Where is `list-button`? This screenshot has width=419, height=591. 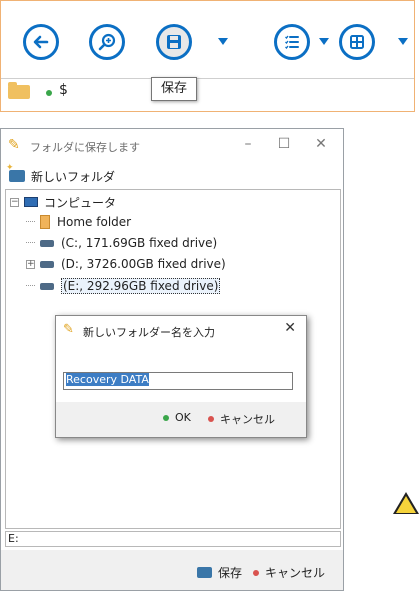 list-button is located at coordinates (292, 42).